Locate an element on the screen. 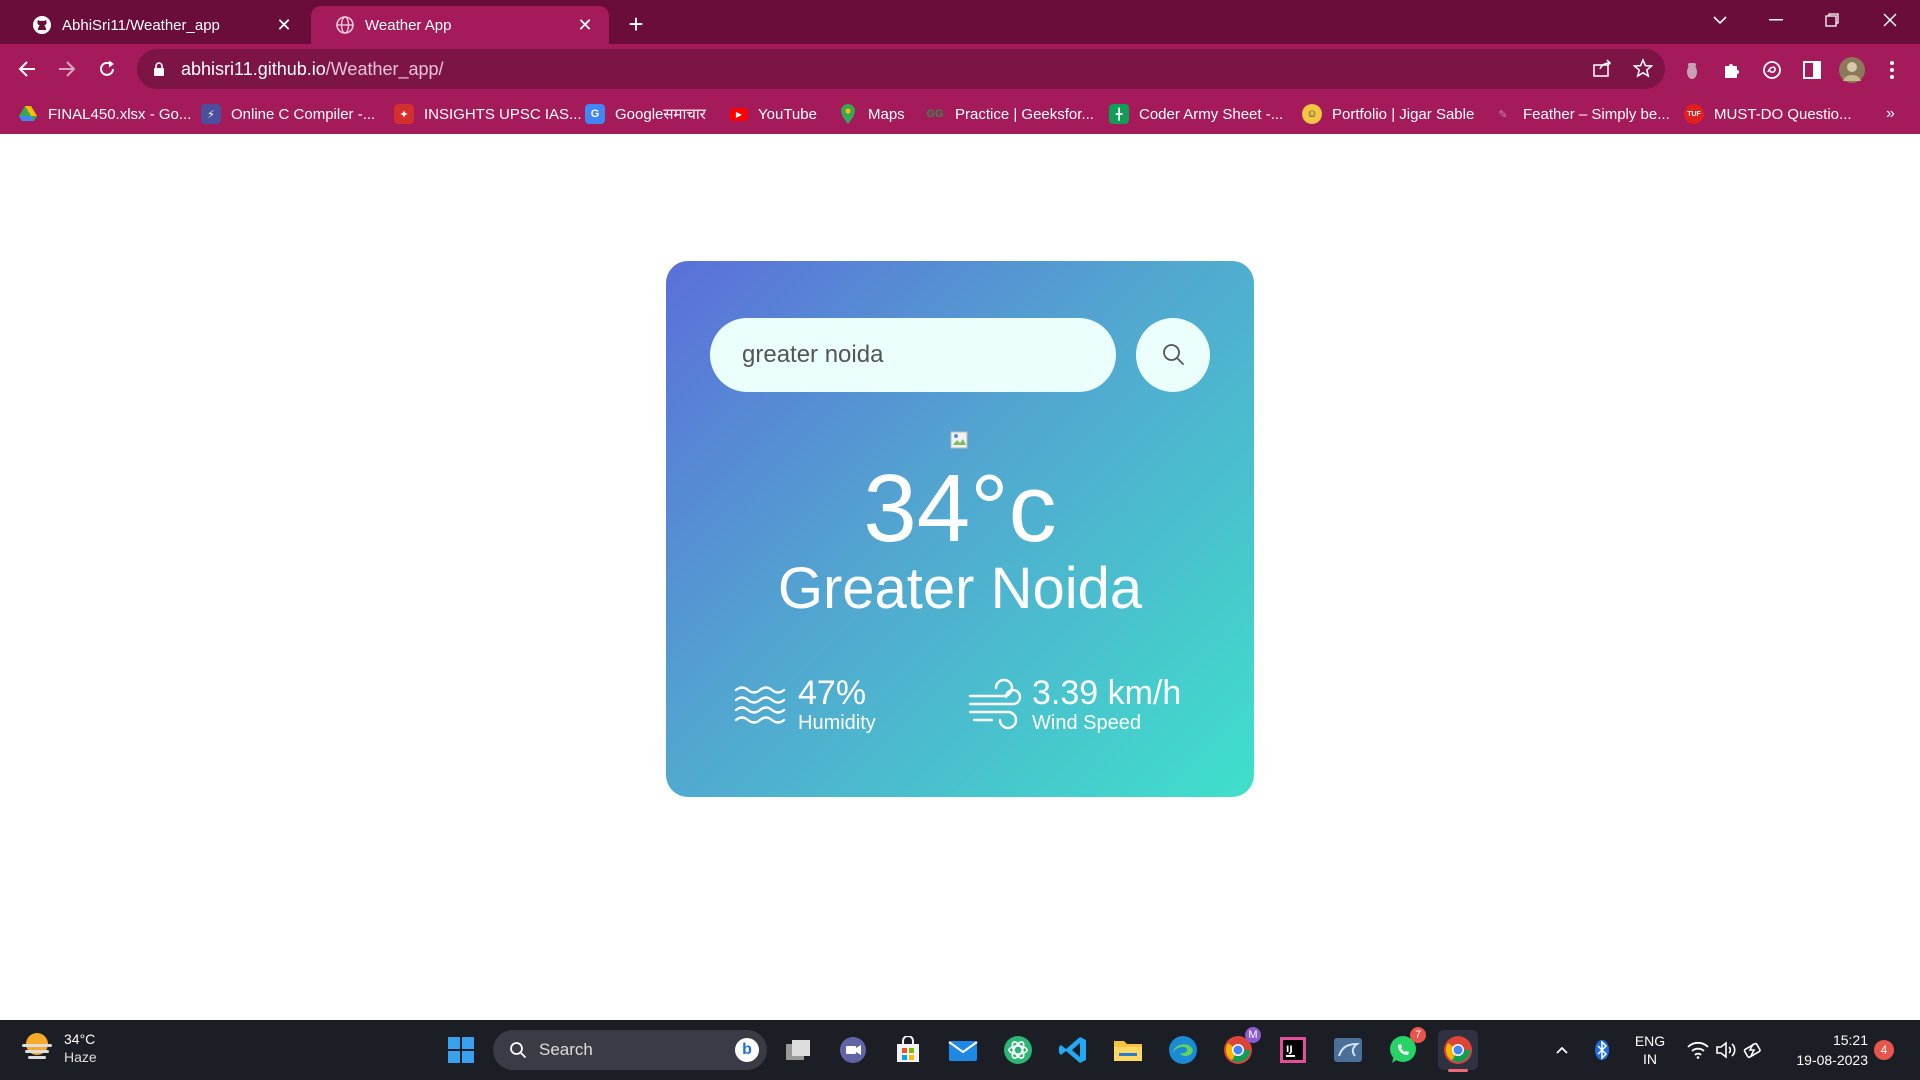 The width and height of the screenshot is (1920, 1080). mail-icon is located at coordinates (963, 1050).